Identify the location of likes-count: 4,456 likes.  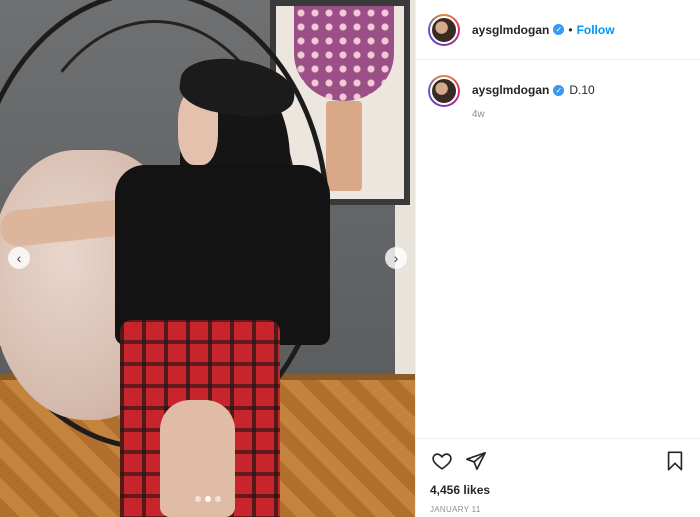
(558, 490).